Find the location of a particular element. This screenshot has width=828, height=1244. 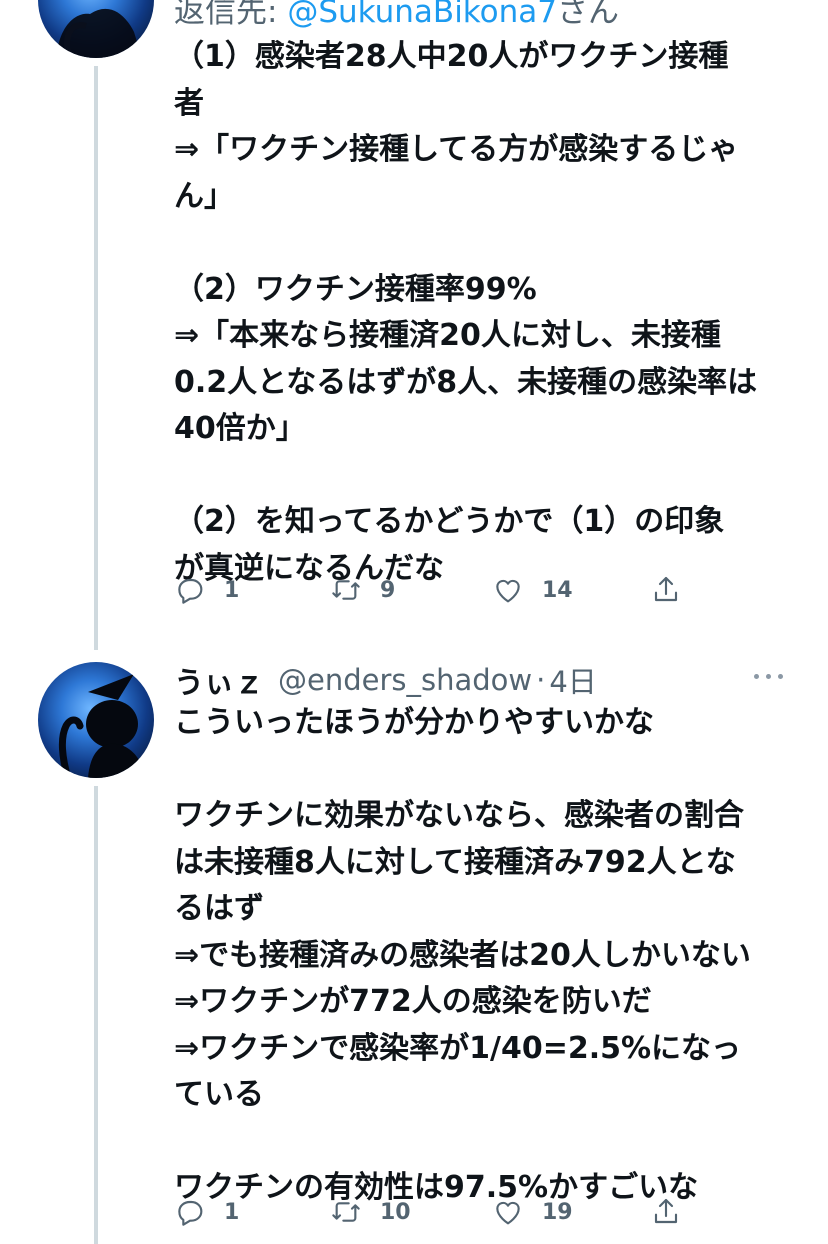

tweet-header: うぃｚ @enders_shadow · 4日 is located at coordinates (385, 680).